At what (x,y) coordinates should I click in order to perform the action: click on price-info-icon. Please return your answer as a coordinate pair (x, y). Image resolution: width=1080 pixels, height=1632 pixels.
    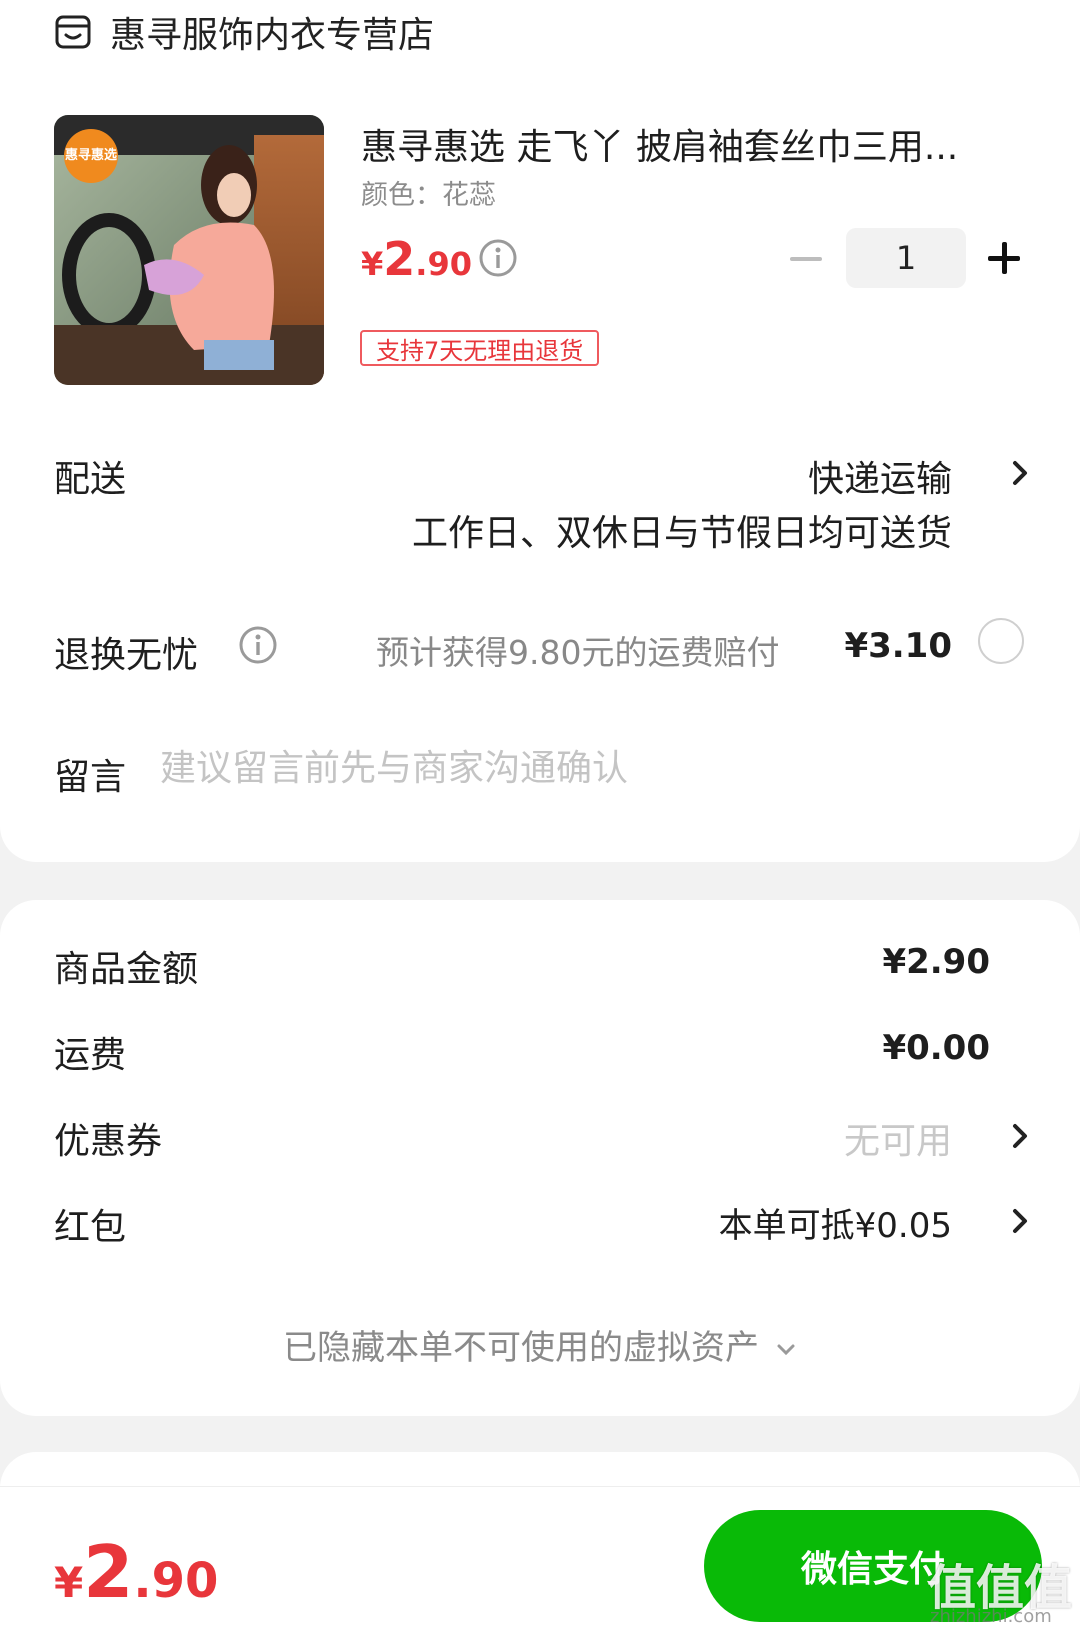
    Looking at the image, I should click on (498, 258).